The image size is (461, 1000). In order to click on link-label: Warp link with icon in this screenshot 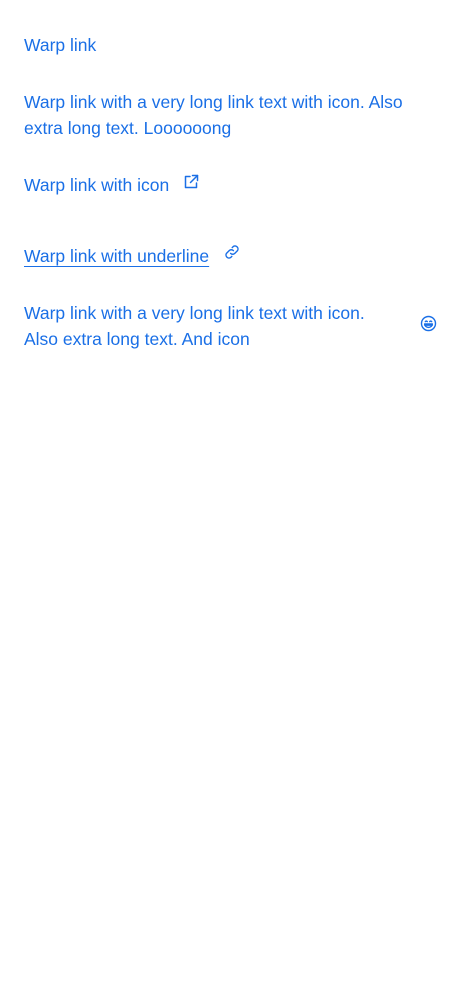, I will do `click(97, 185)`.